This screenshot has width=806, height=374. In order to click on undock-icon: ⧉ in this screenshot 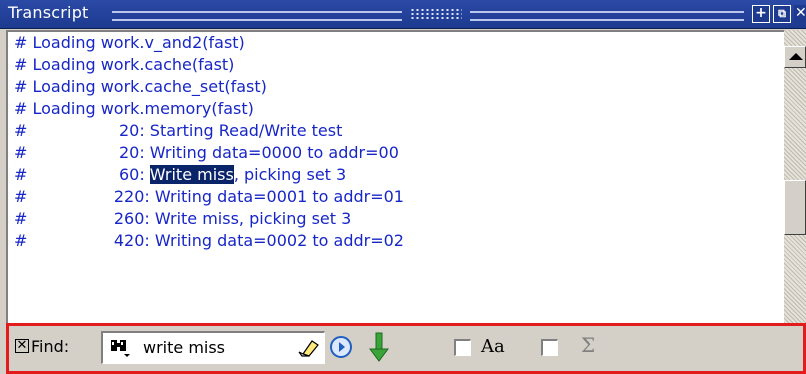, I will do `click(782, 14)`.